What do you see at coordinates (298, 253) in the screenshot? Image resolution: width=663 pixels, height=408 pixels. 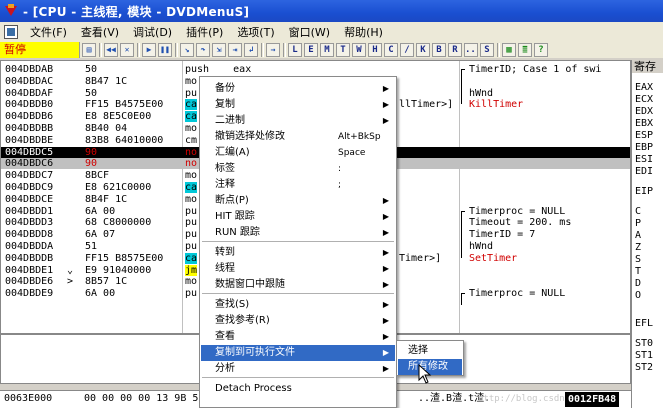 I see `menu-item: 转到 ▶` at bounding box center [298, 253].